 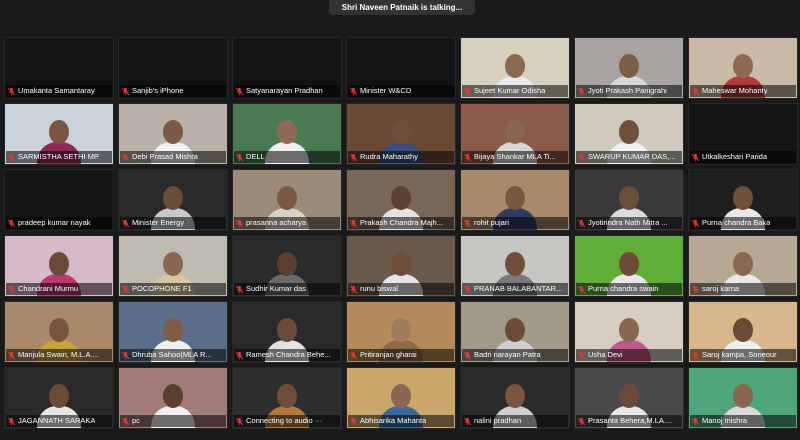 I want to click on participant-tile: pradeep kumar nayak, so click(x=59, y=200).